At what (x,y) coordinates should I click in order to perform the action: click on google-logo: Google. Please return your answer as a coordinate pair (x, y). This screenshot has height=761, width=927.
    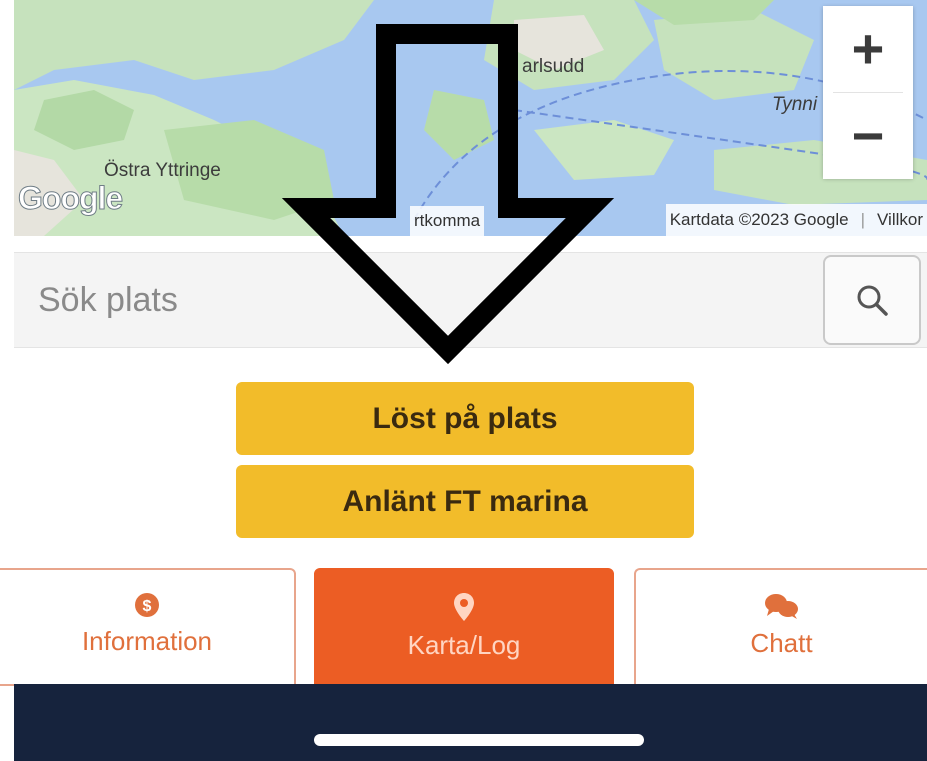
    Looking at the image, I should click on (70, 198).